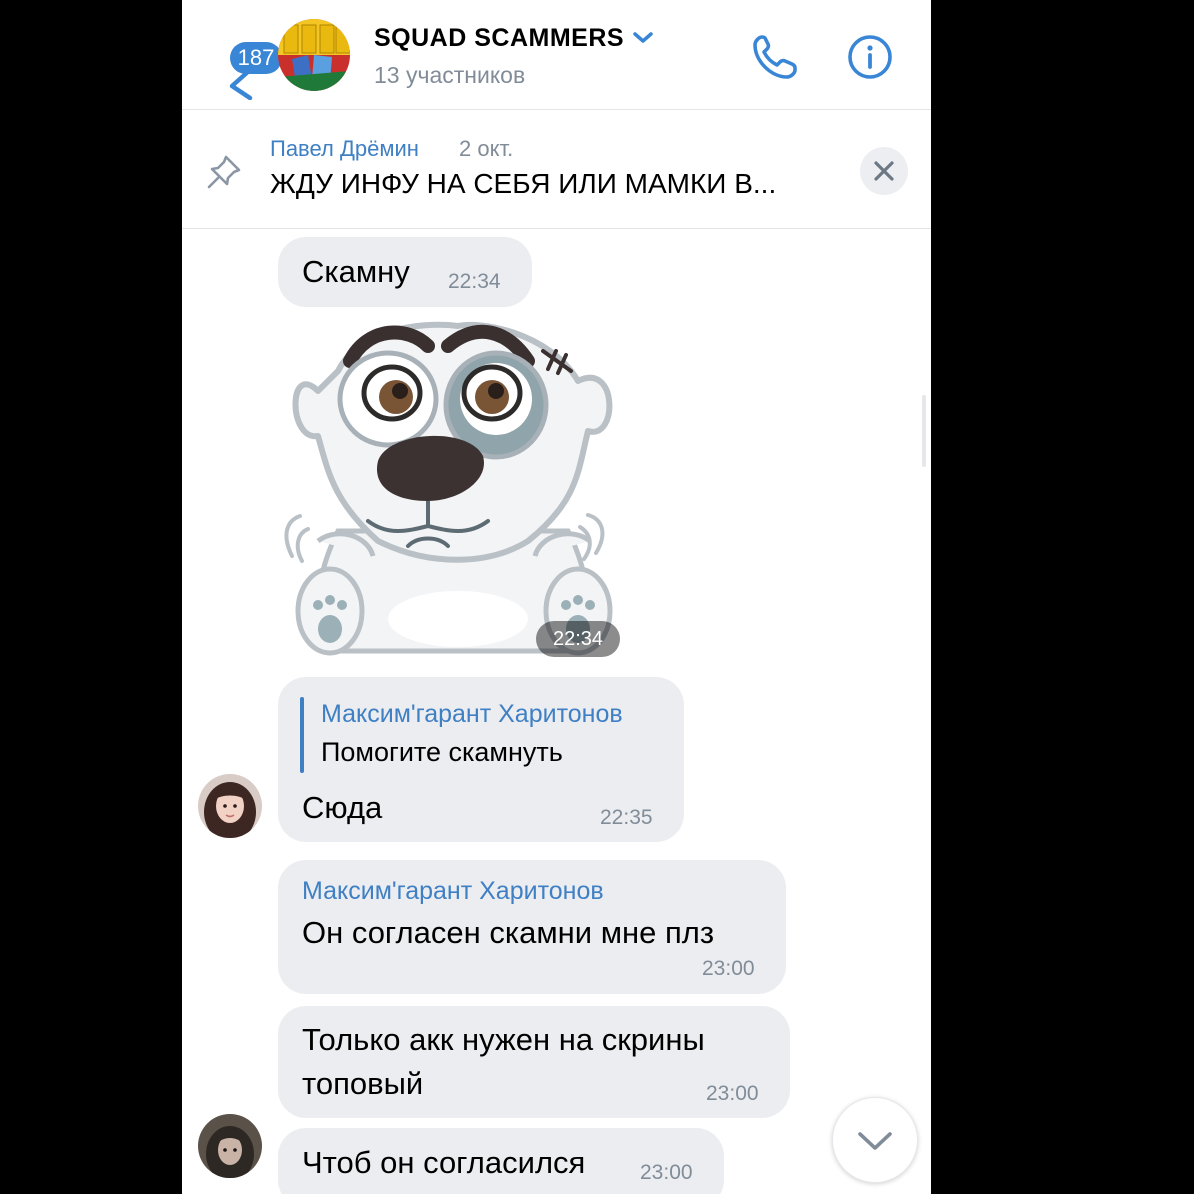  I want to click on message-text: Он согласен скамни мне плз, so click(508, 932).